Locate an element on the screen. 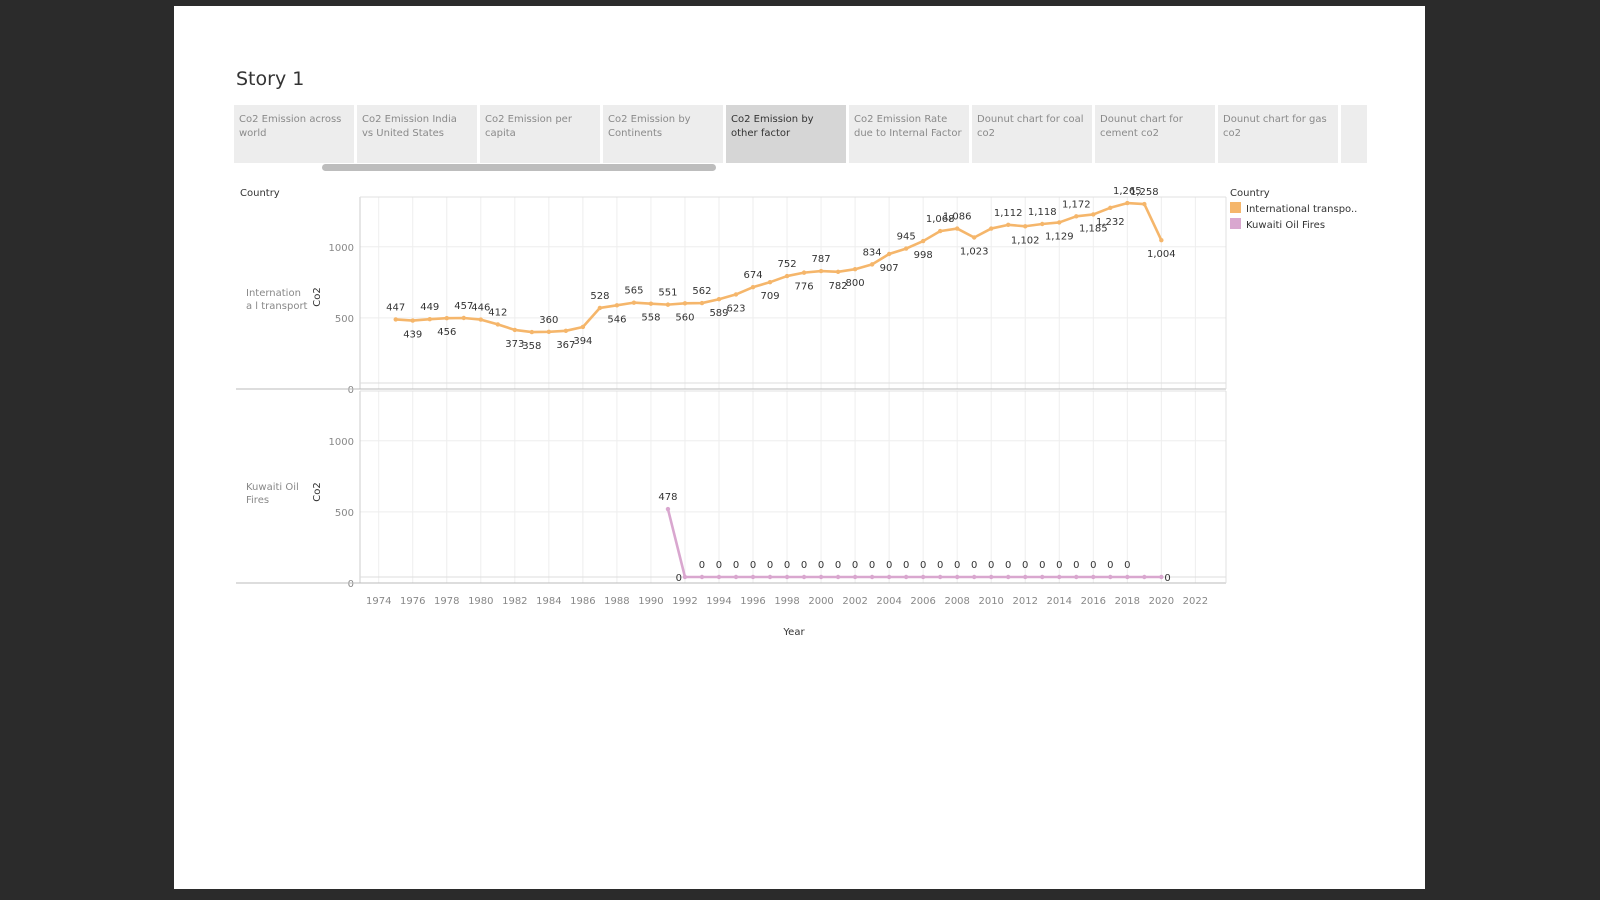 The width and height of the screenshot is (1600, 900). data-label: 558 is located at coordinates (650, 318).